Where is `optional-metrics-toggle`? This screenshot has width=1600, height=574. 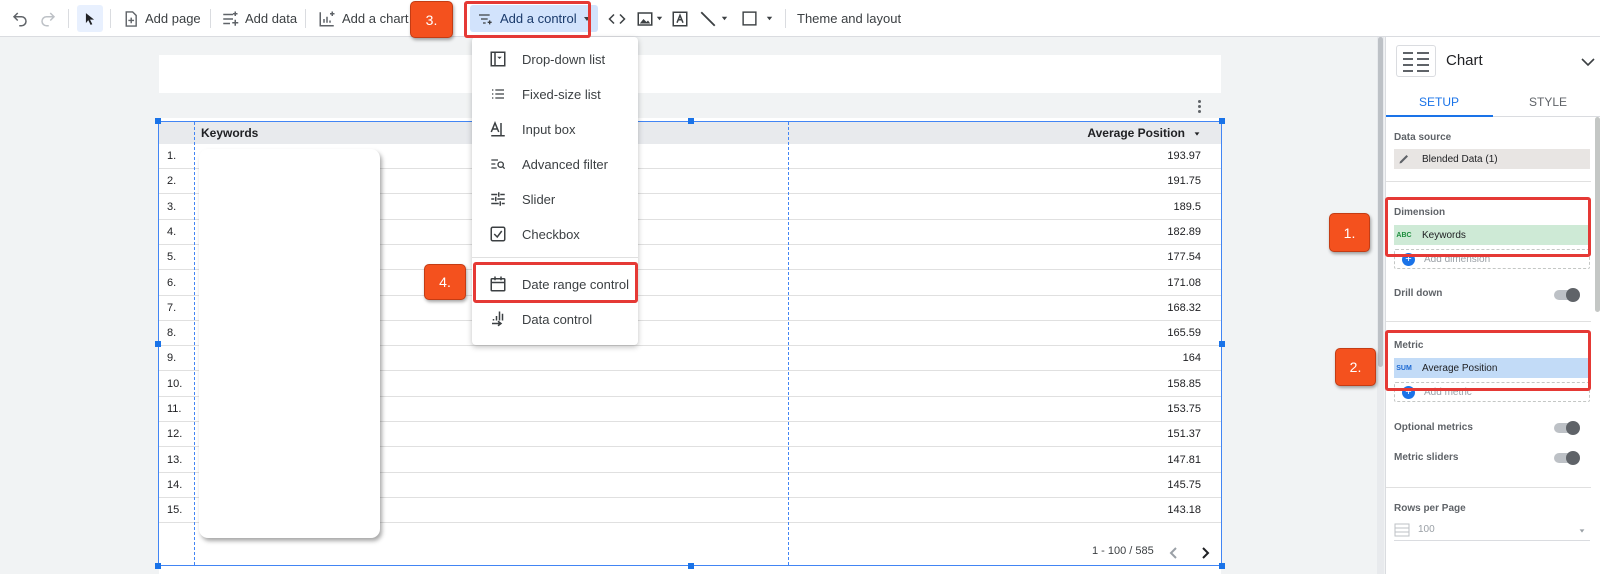
optional-metrics-toggle is located at coordinates (1567, 428).